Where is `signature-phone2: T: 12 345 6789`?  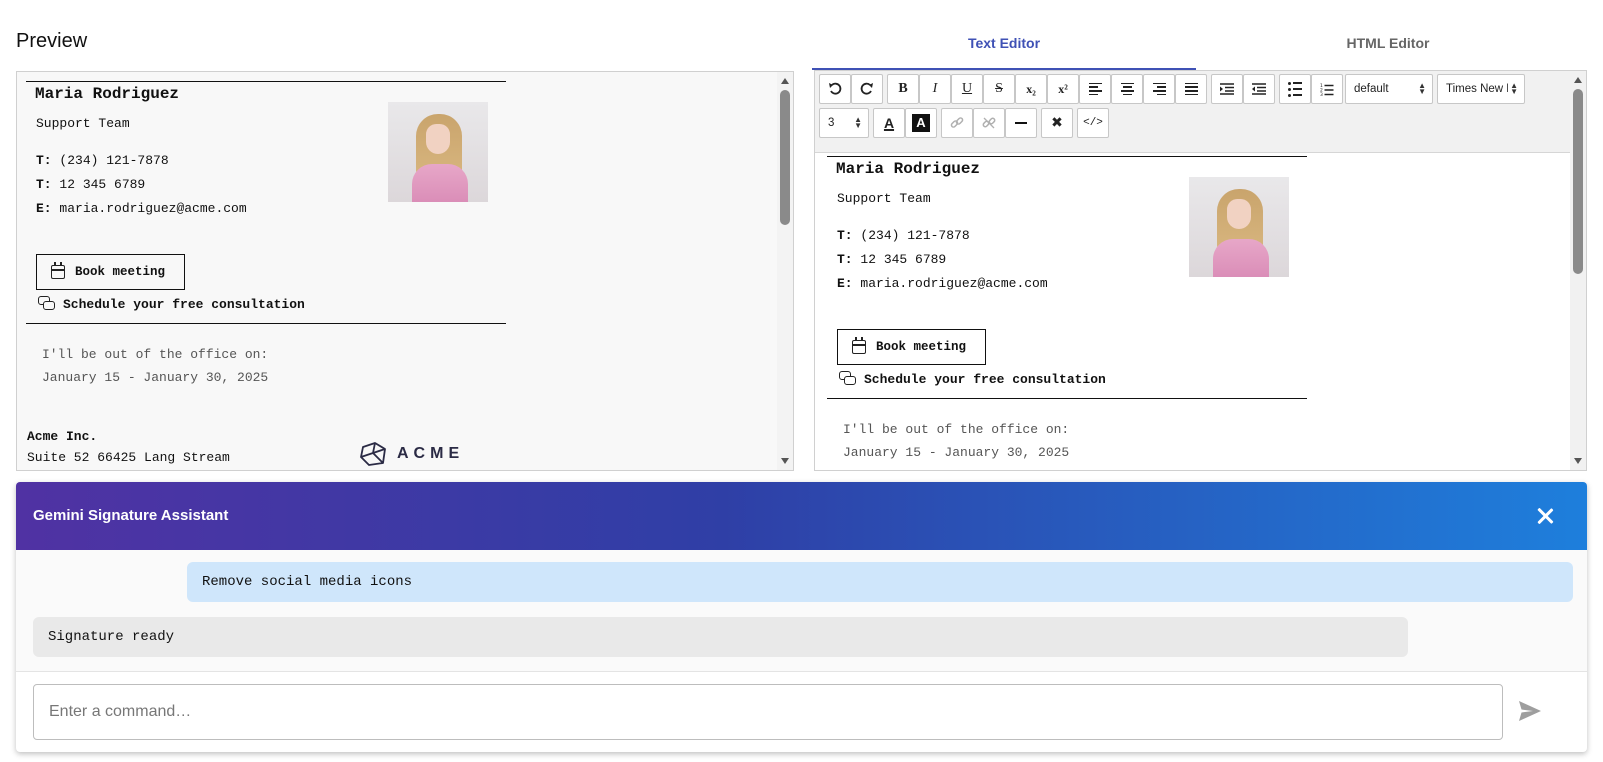 signature-phone2: T: 12 345 6789 is located at coordinates (91, 184).